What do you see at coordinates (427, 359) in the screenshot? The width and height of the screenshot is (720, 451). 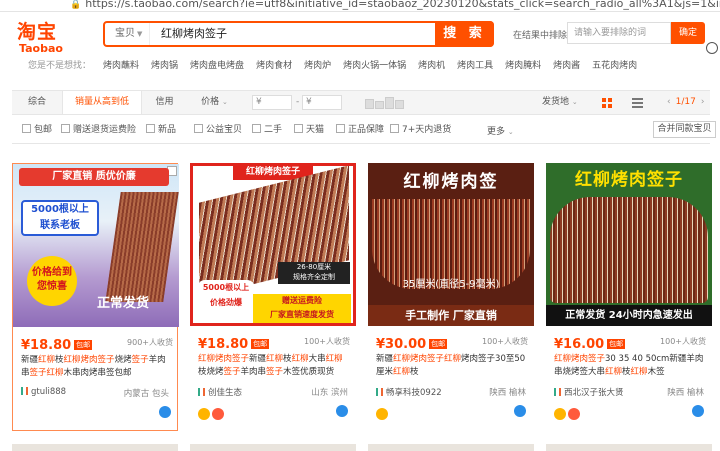 I see `title-keyword-highlight: 红柳烤肉签子红柳` at bounding box center [427, 359].